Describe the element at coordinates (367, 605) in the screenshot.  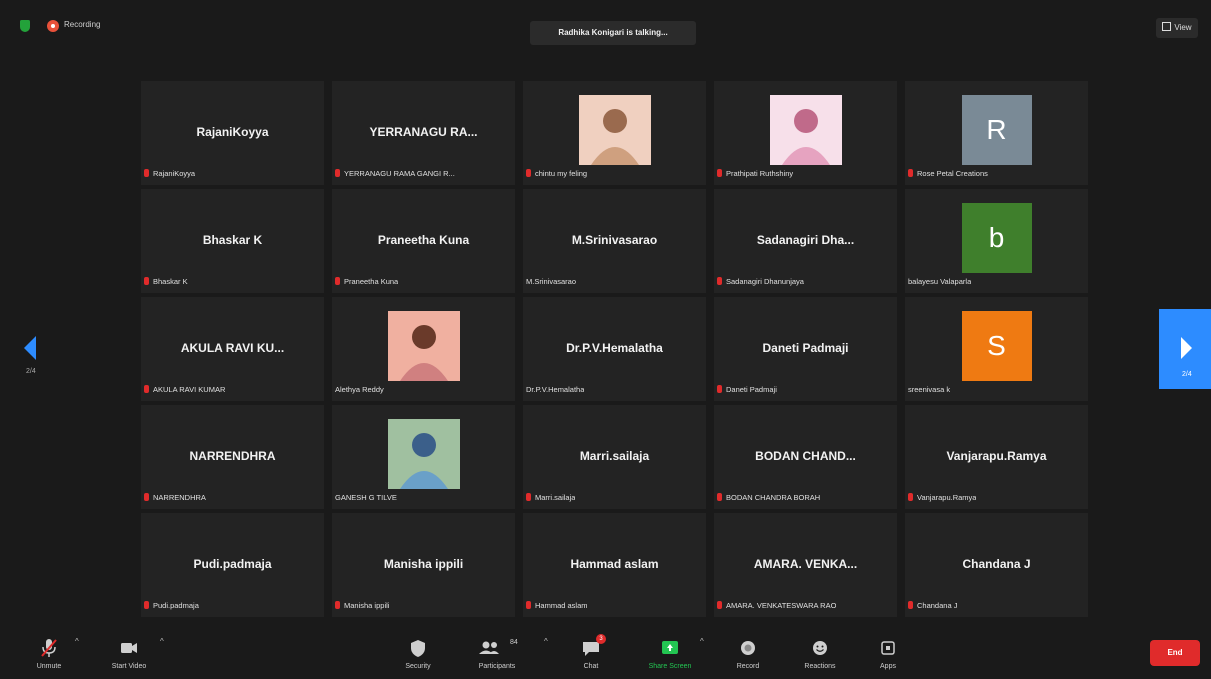
I see `participant-label-text: Manisha ippili` at that location.